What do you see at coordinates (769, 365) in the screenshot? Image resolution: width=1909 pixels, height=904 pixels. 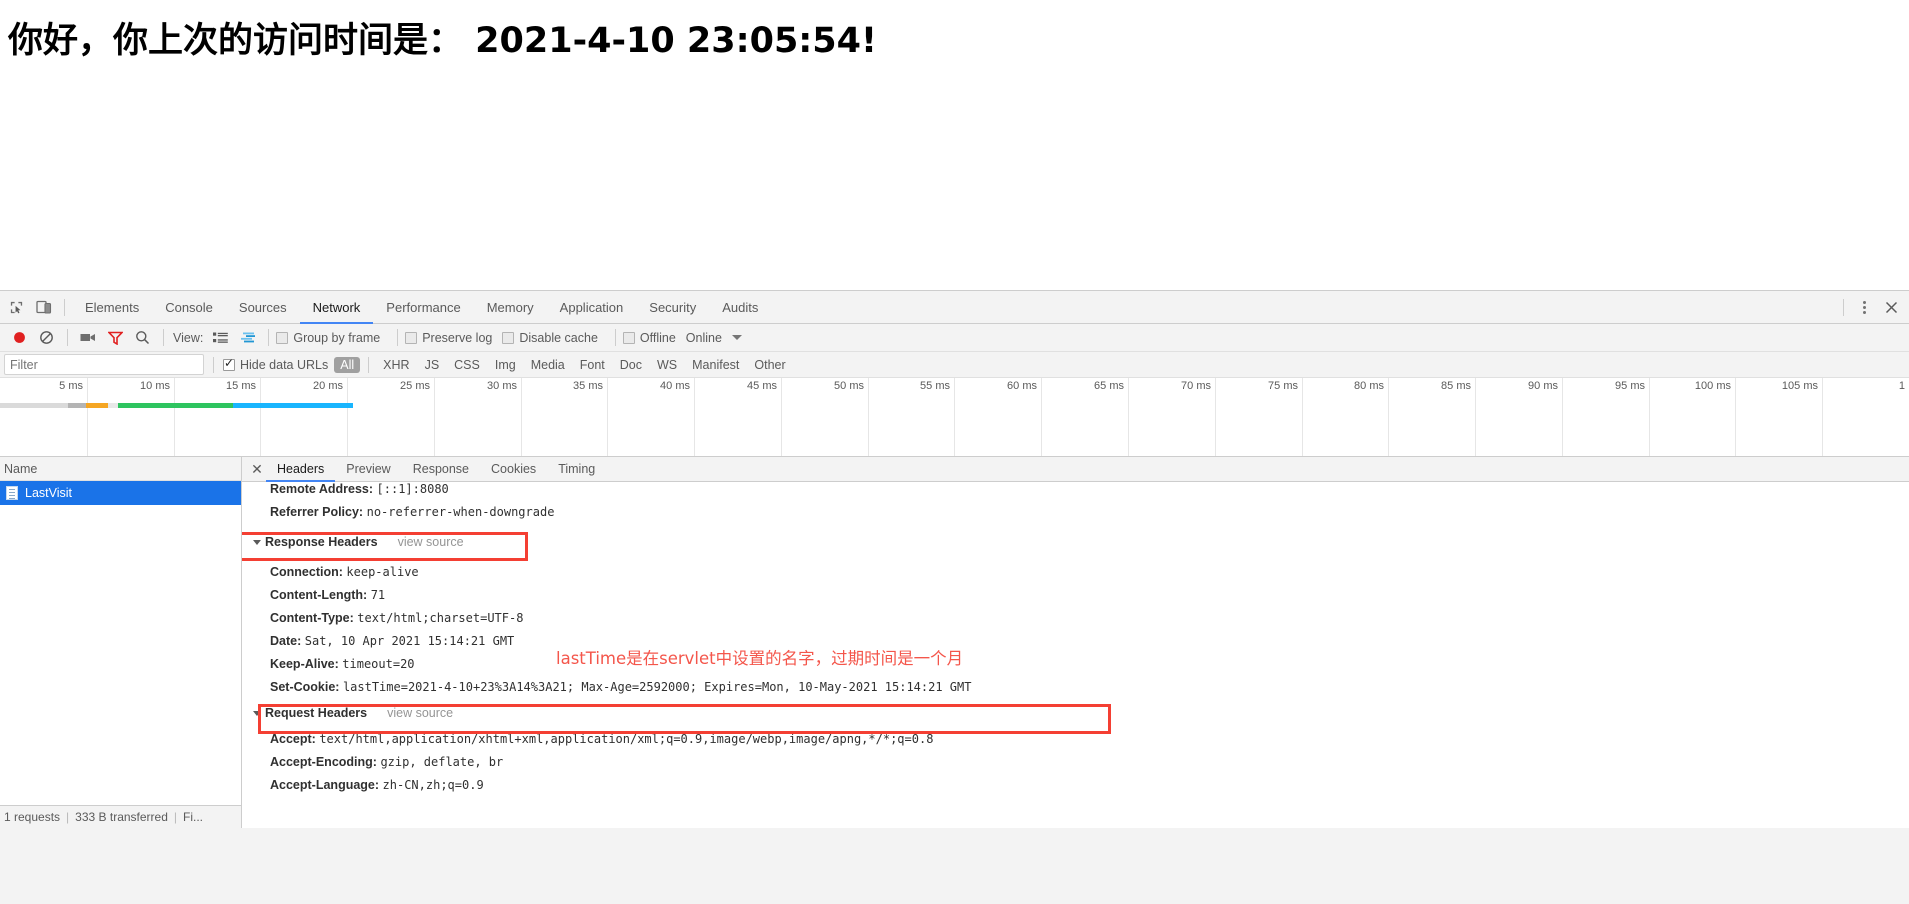 I see `type-filter-other: Other` at bounding box center [769, 365].